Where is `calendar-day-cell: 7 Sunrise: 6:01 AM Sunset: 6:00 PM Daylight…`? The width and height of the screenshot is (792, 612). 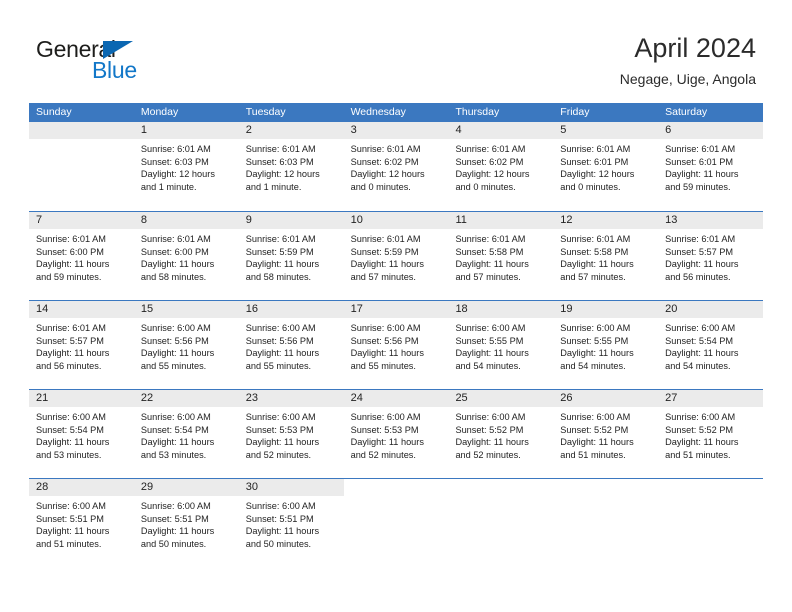 calendar-day-cell: 7 Sunrise: 6:01 AM Sunset: 6:00 PM Daylight… is located at coordinates (81, 256).